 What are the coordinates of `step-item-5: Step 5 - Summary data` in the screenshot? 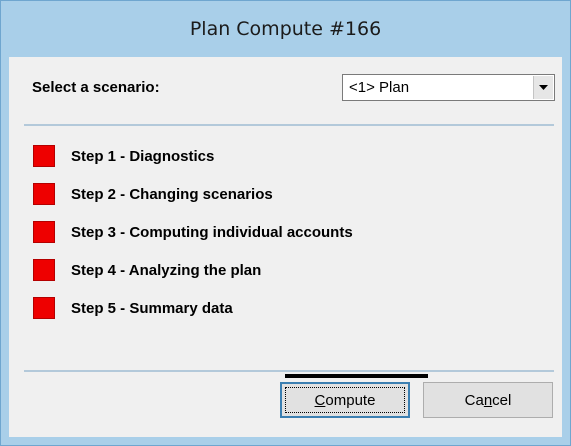 It's located at (193, 308).